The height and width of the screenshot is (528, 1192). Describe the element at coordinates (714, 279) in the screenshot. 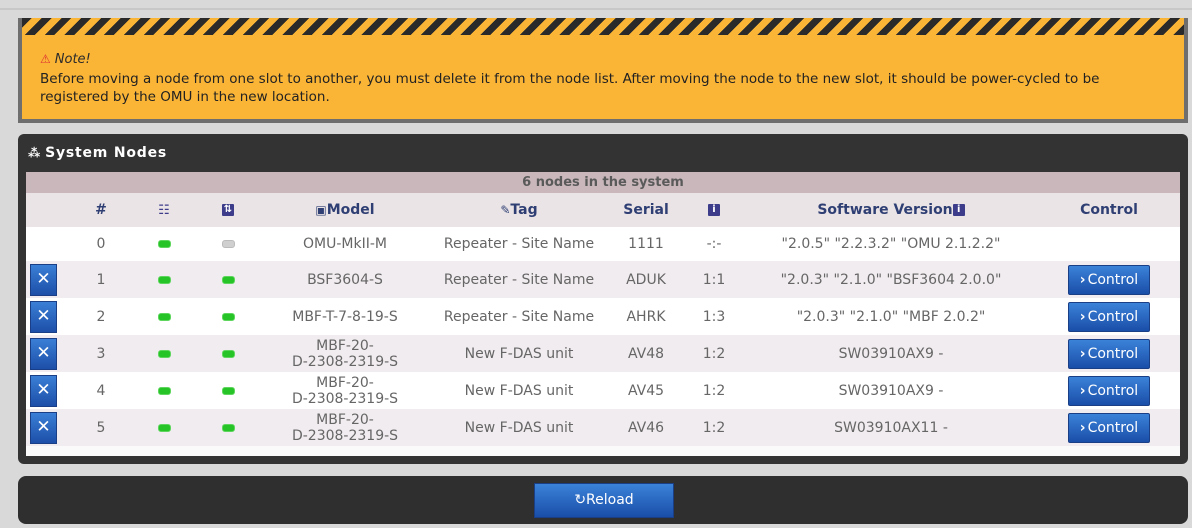

I see `node-info: 1:1` at that location.